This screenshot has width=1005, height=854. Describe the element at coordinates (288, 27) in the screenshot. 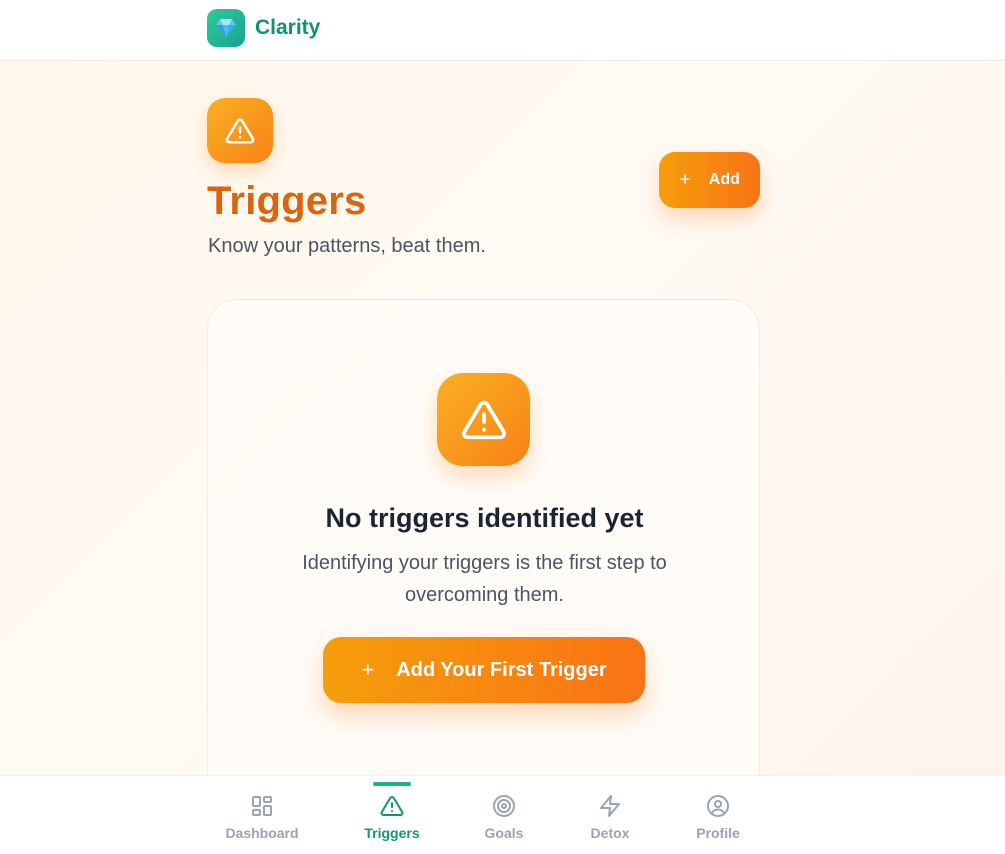

I see `brand-name: Clarity` at that location.